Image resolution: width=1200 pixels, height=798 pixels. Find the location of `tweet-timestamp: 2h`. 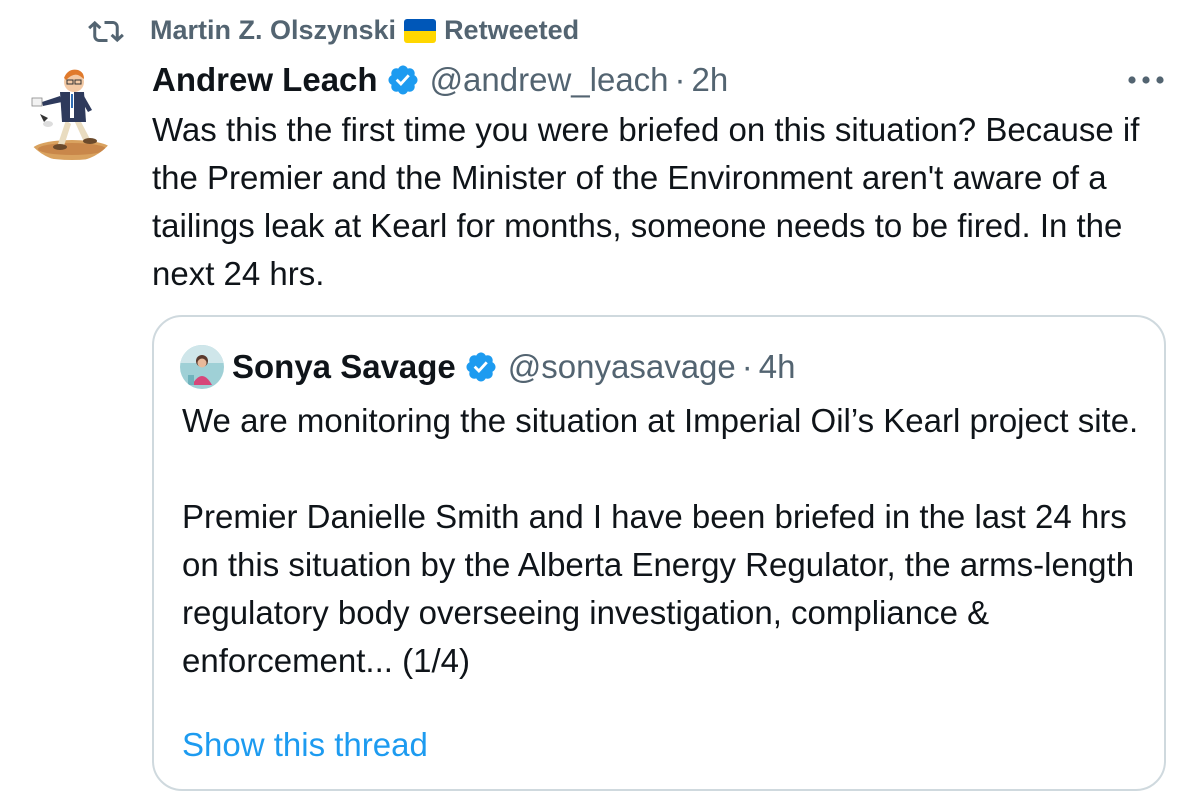

tweet-timestamp: 2h is located at coordinates (710, 80).